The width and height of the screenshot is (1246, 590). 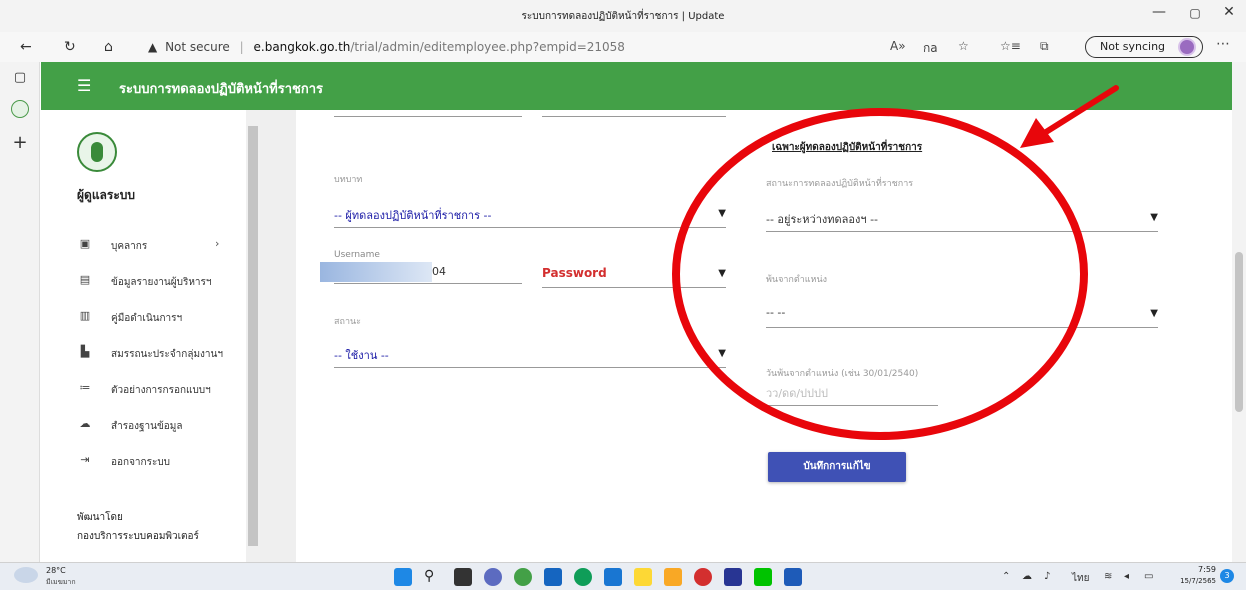 What do you see at coordinates (1080, 578) in the screenshot?
I see `language-indicator: ไทย` at bounding box center [1080, 578].